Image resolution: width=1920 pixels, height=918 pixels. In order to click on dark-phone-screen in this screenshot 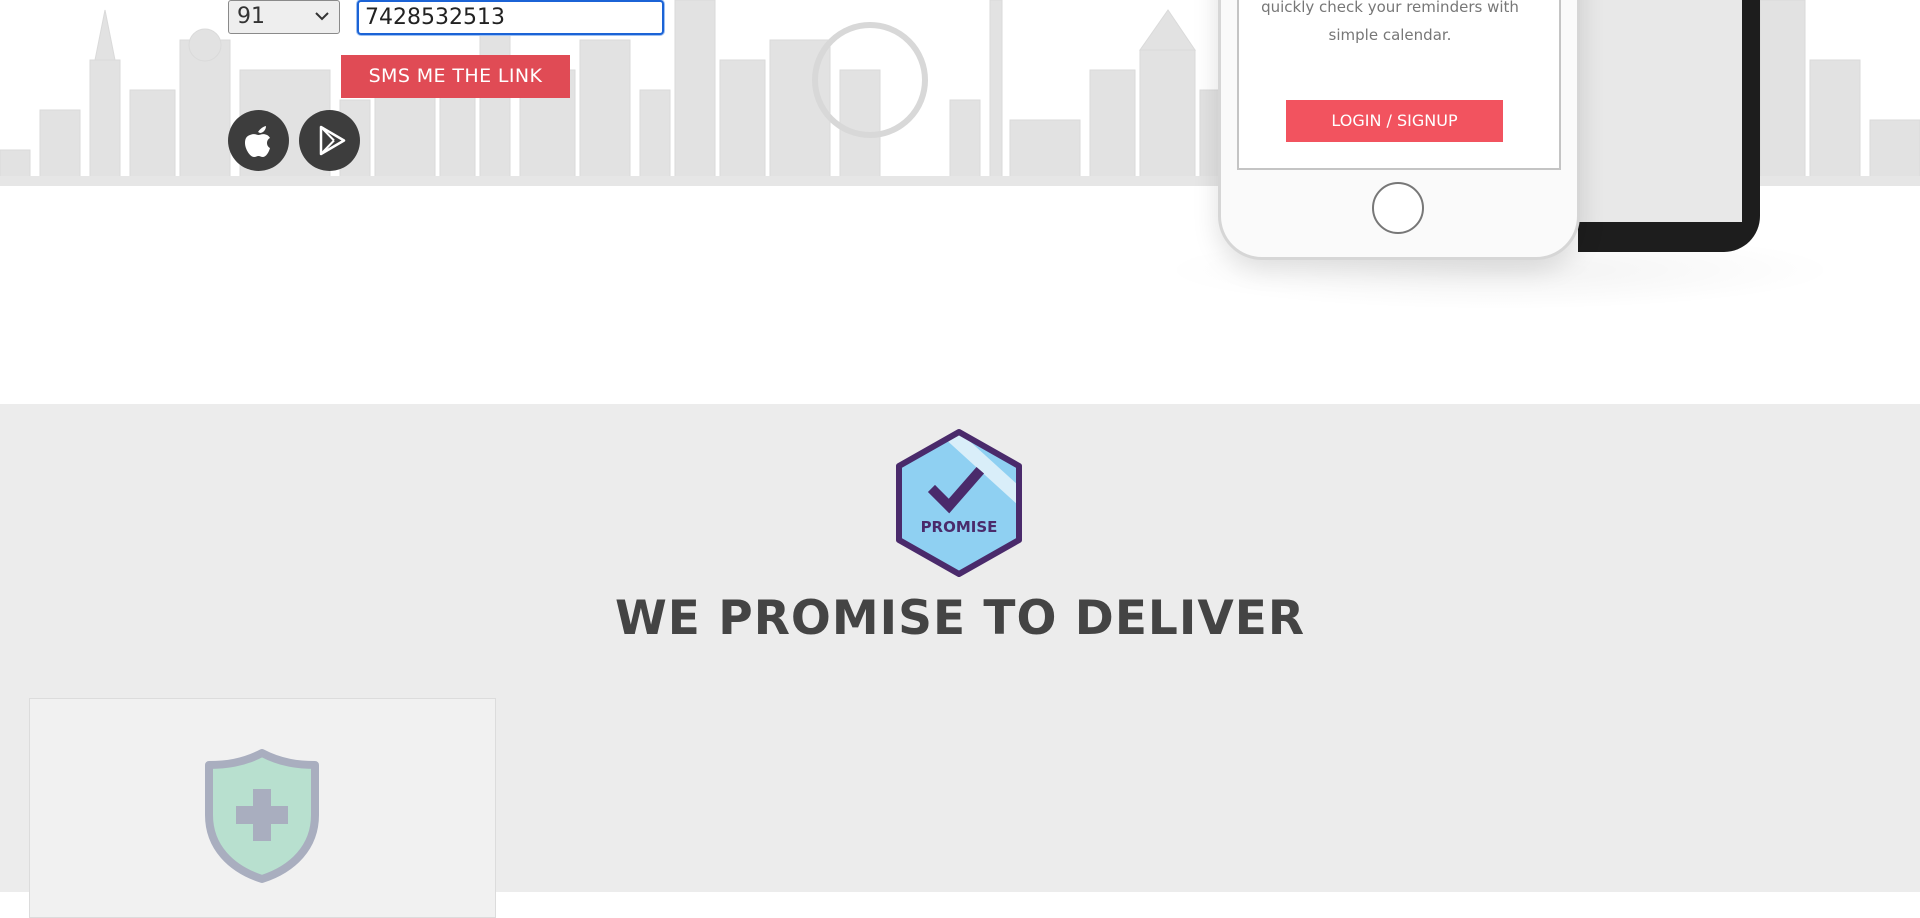, I will do `click(1660, 111)`.